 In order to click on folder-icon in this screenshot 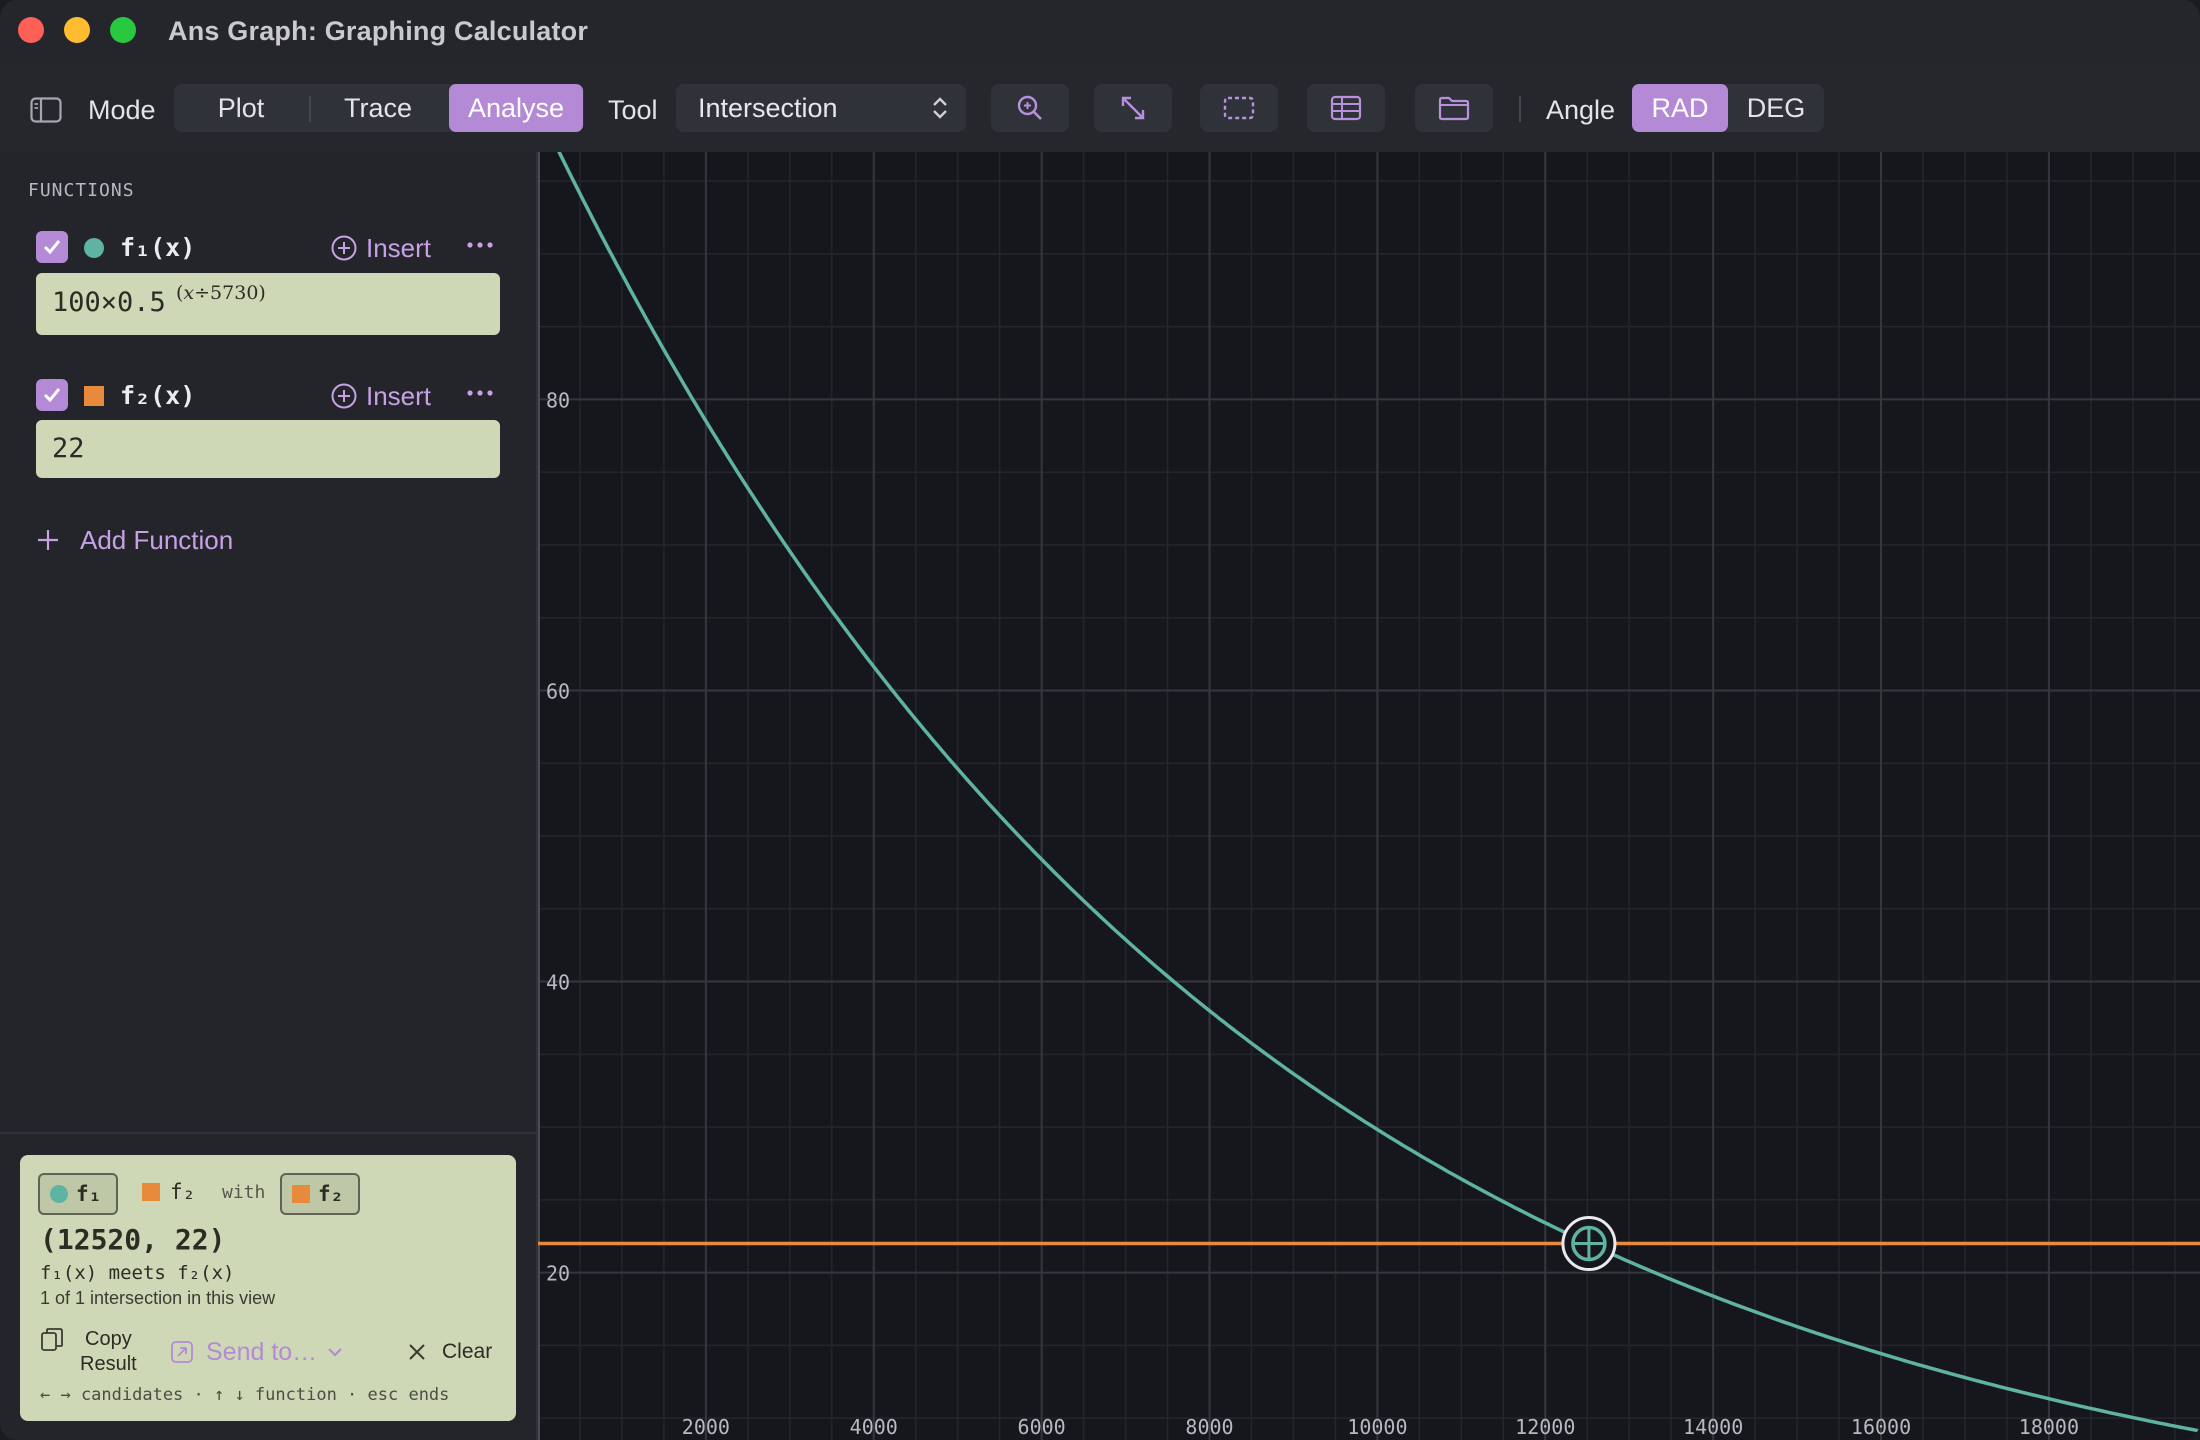, I will do `click(1454, 108)`.